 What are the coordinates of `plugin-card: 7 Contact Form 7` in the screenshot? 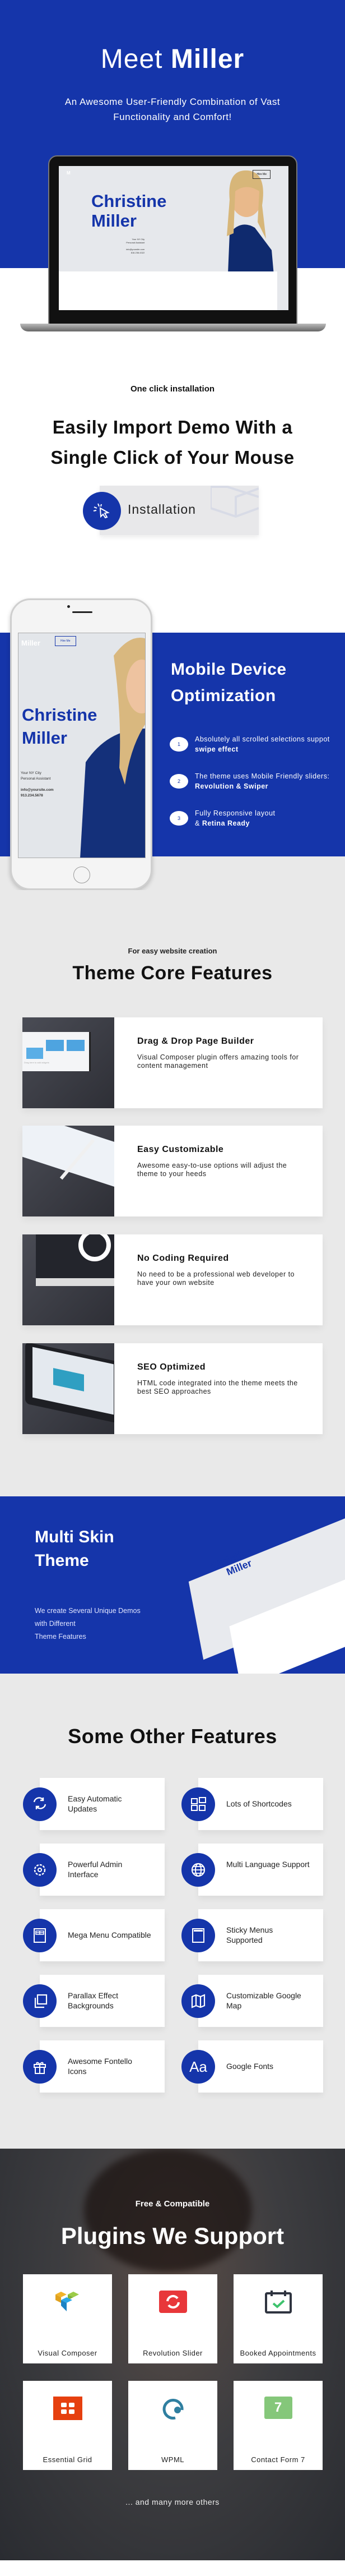 It's located at (278, 2425).